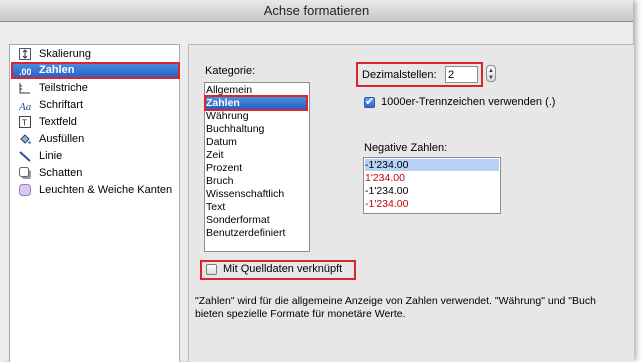 The height and width of the screenshot is (362, 641). I want to click on sidebar-item-skalierung: Skalierung, so click(95, 54).